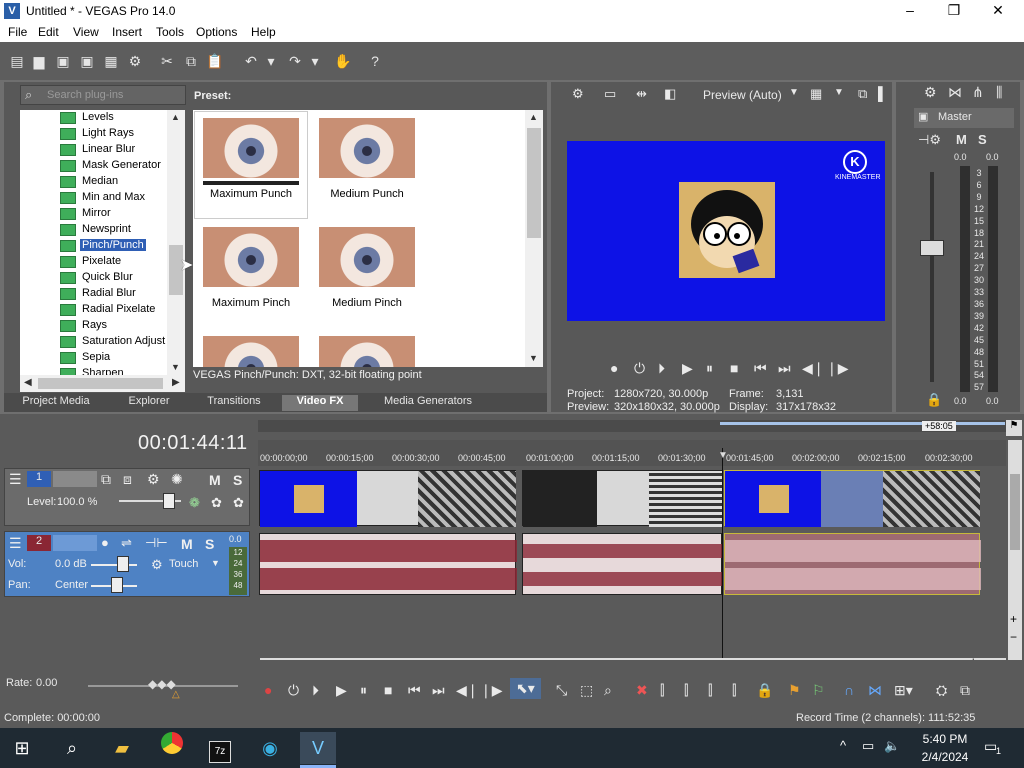 The height and width of the screenshot is (768, 1024). I want to click on split-screen-icon: ⇹, so click(641, 94).